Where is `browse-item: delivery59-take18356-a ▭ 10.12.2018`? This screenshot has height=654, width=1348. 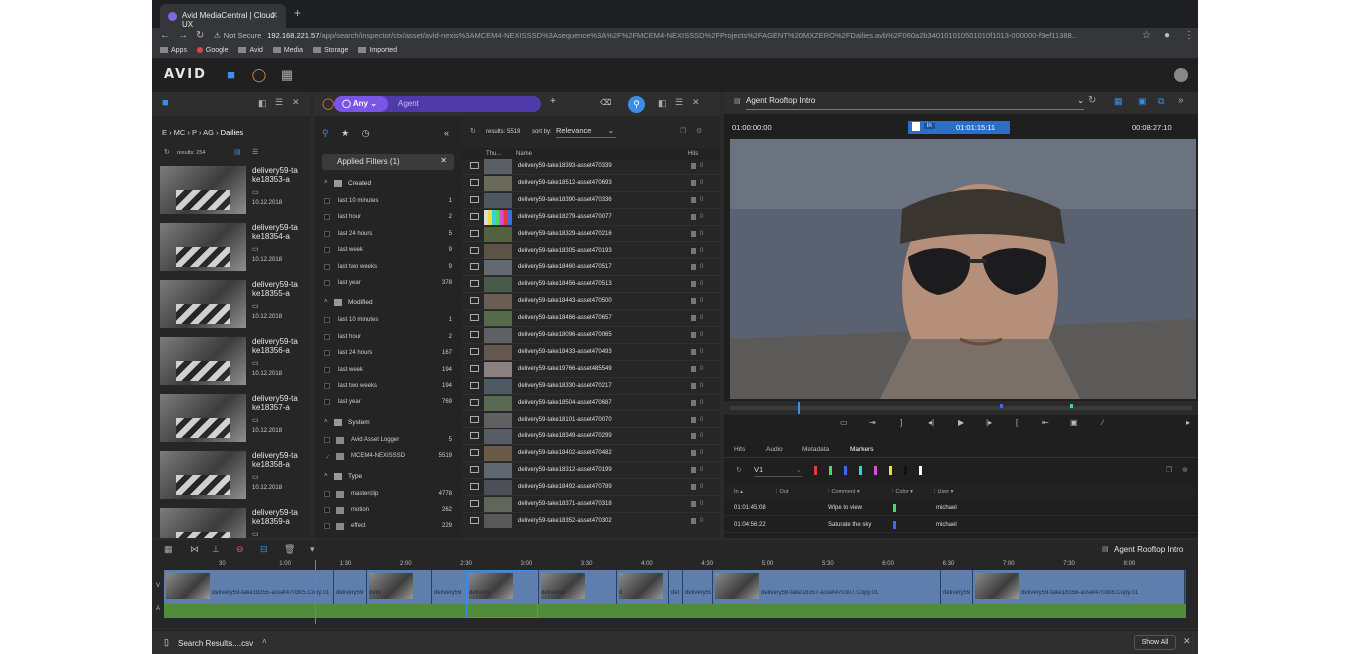 browse-item: delivery59-take18356-a ▭ 10.12.2018 is located at coordinates (233, 364).